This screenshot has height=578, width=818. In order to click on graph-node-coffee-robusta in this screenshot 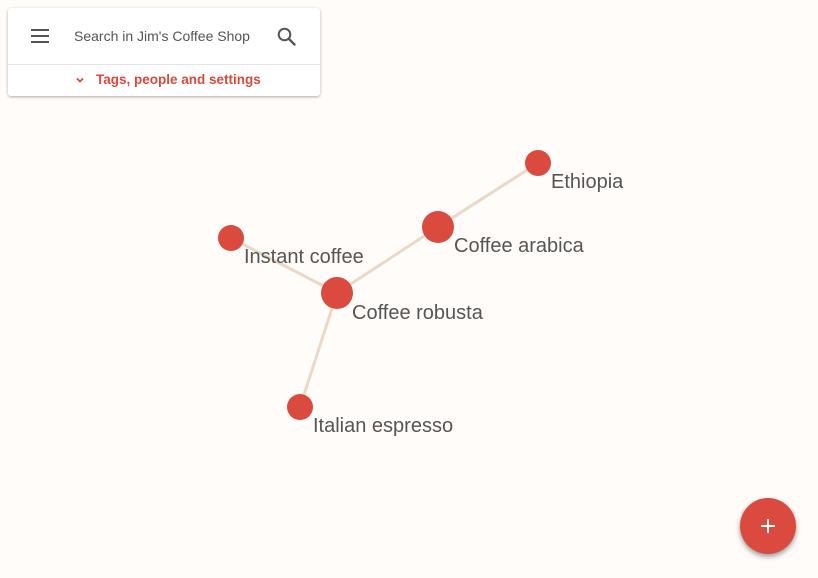, I will do `click(337, 293)`.